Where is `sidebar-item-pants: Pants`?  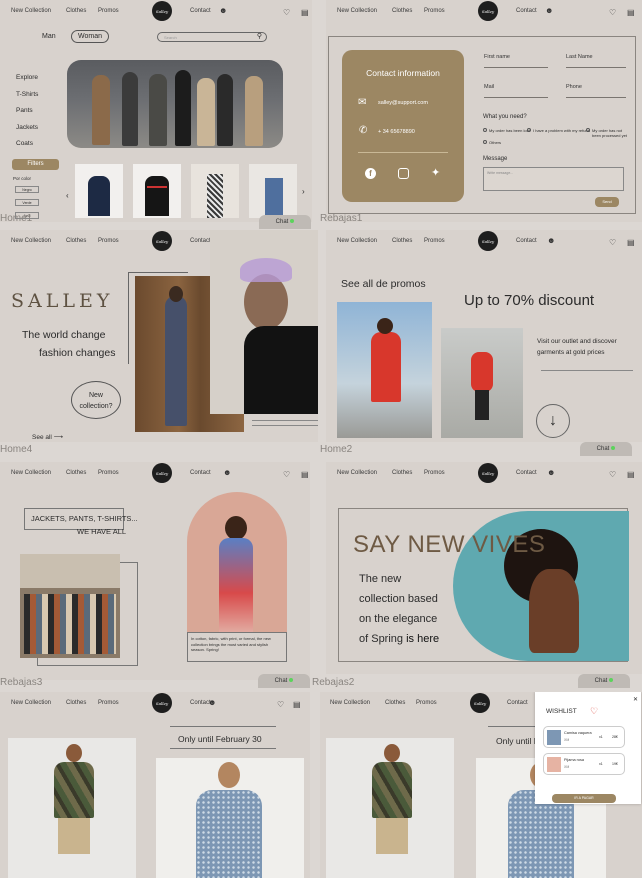 sidebar-item-pants: Pants is located at coordinates (27, 111).